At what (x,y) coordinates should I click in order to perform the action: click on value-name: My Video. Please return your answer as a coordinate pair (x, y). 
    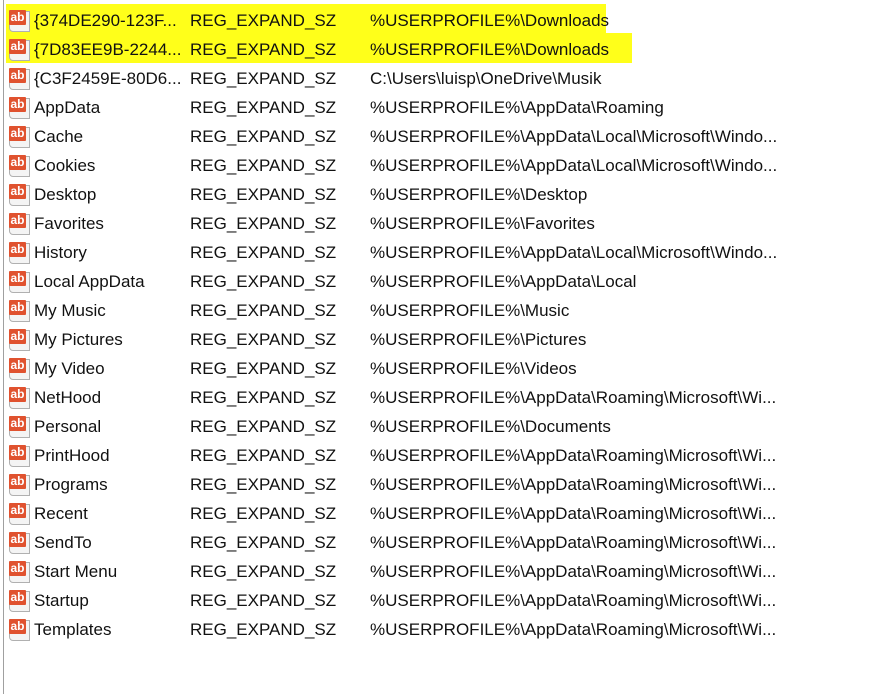
    Looking at the image, I should click on (69, 368).